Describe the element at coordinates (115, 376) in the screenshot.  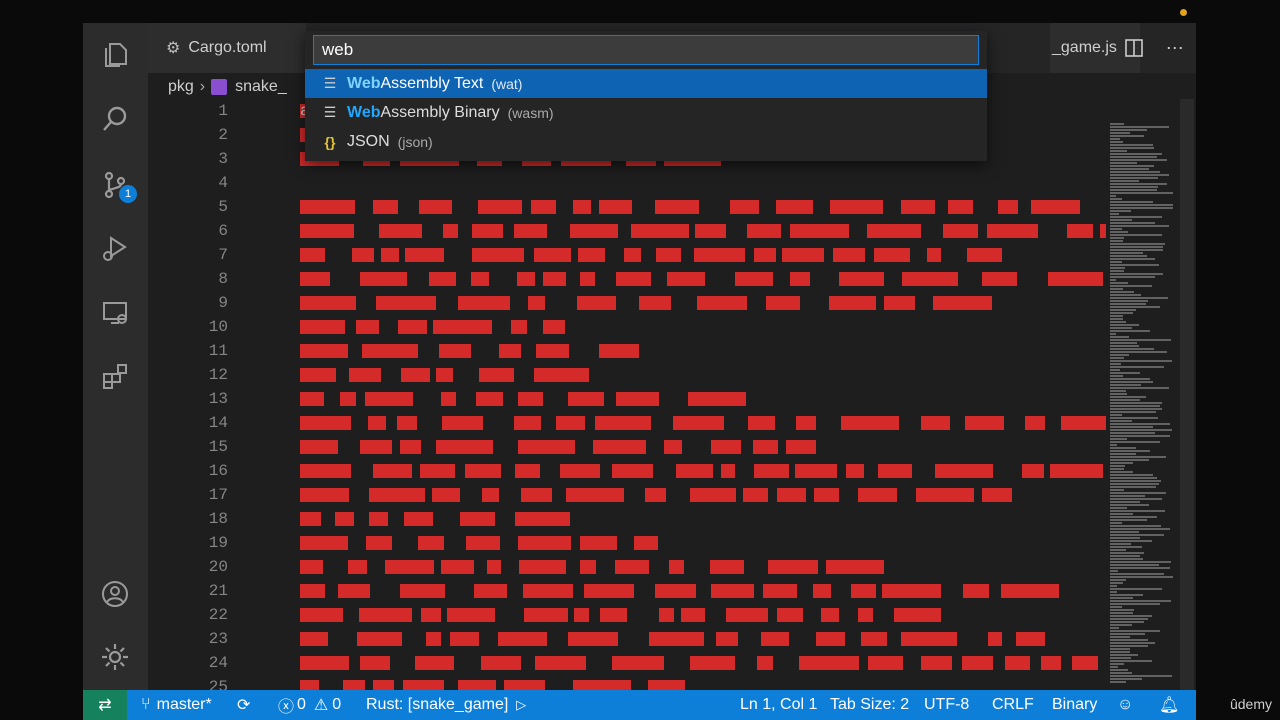
I see `extensions-icon` at that location.